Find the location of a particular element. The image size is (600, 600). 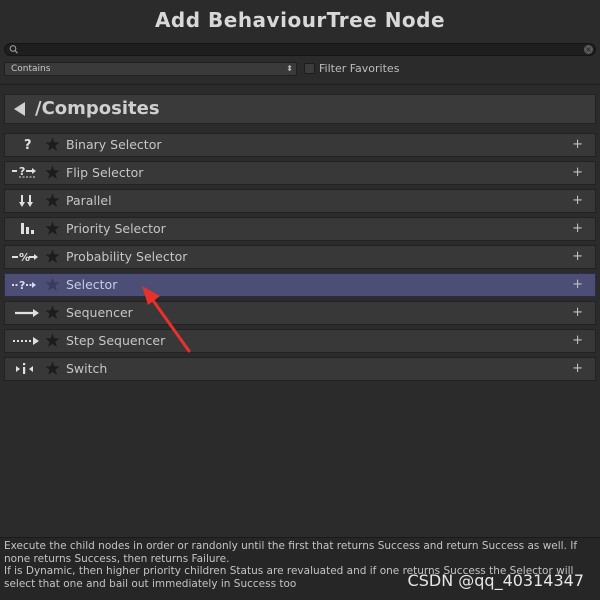

category-title: /Composites is located at coordinates (97, 108).